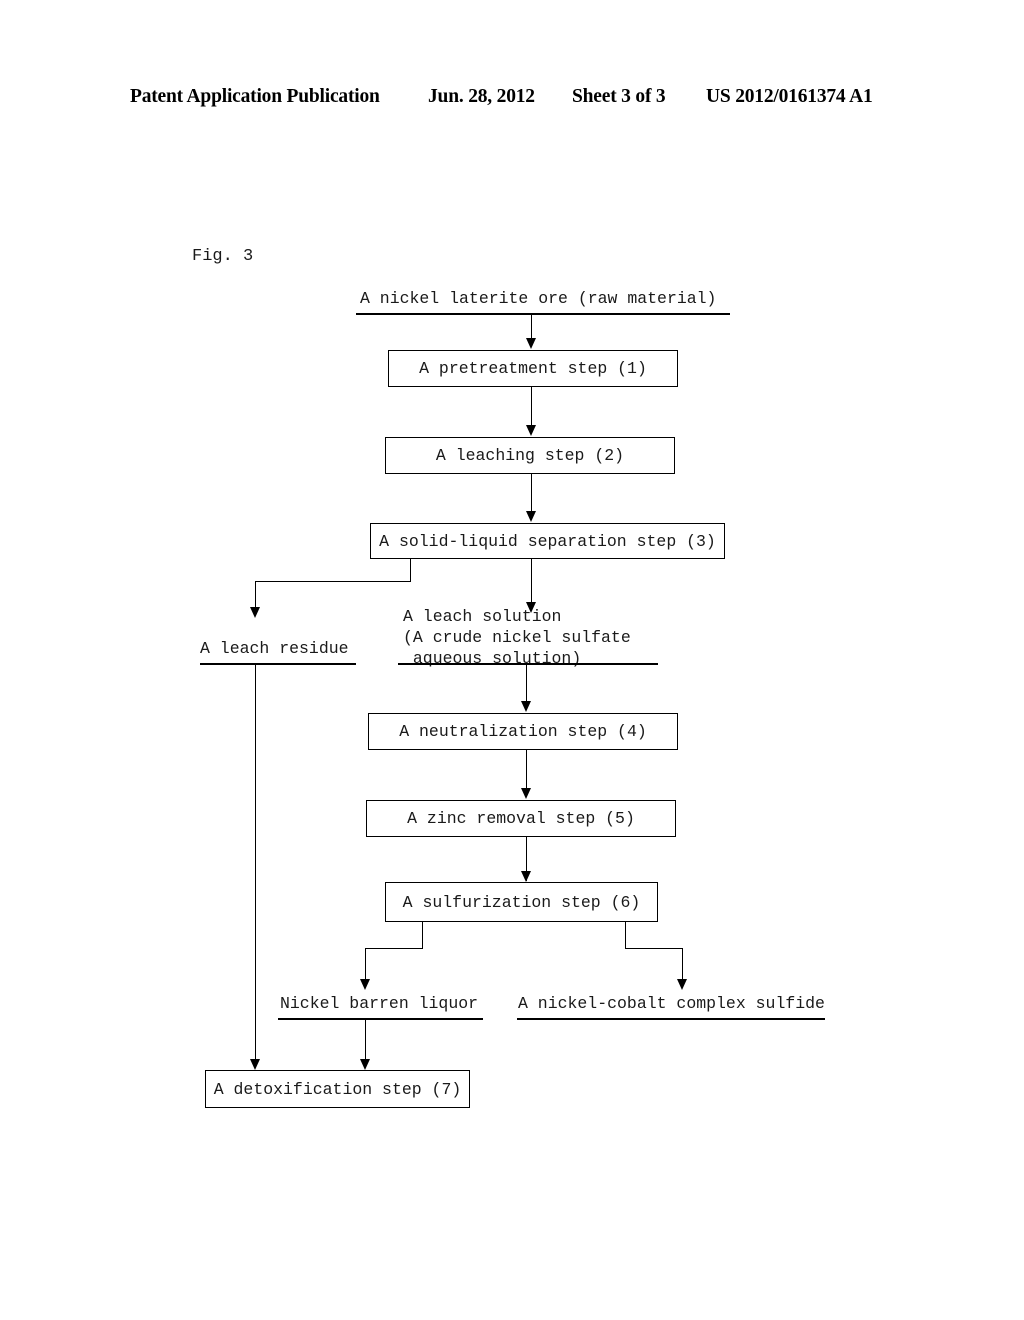 The height and width of the screenshot is (1320, 1024). What do you see at coordinates (531, 492) in the screenshot?
I see `connector-step2-to-step3` at bounding box center [531, 492].